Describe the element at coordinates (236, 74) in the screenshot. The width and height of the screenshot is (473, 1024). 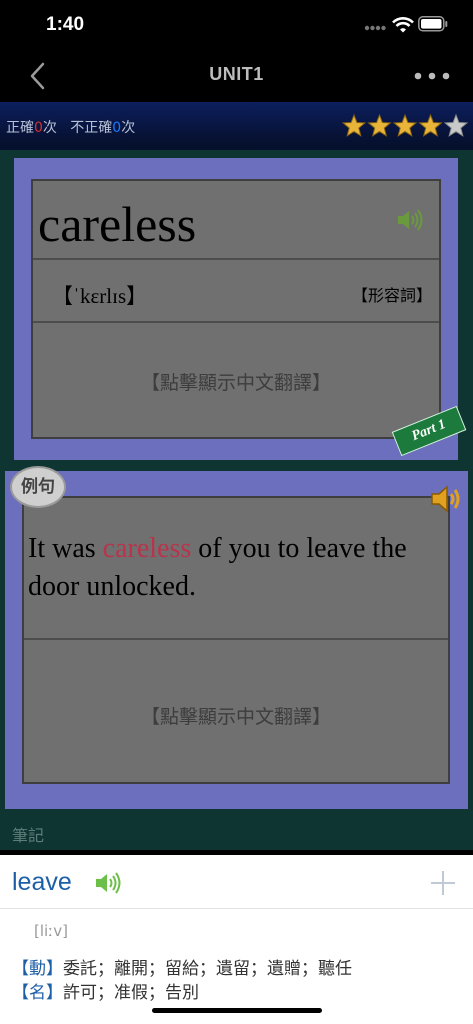
I see `page-title: UNIT1` at that location.